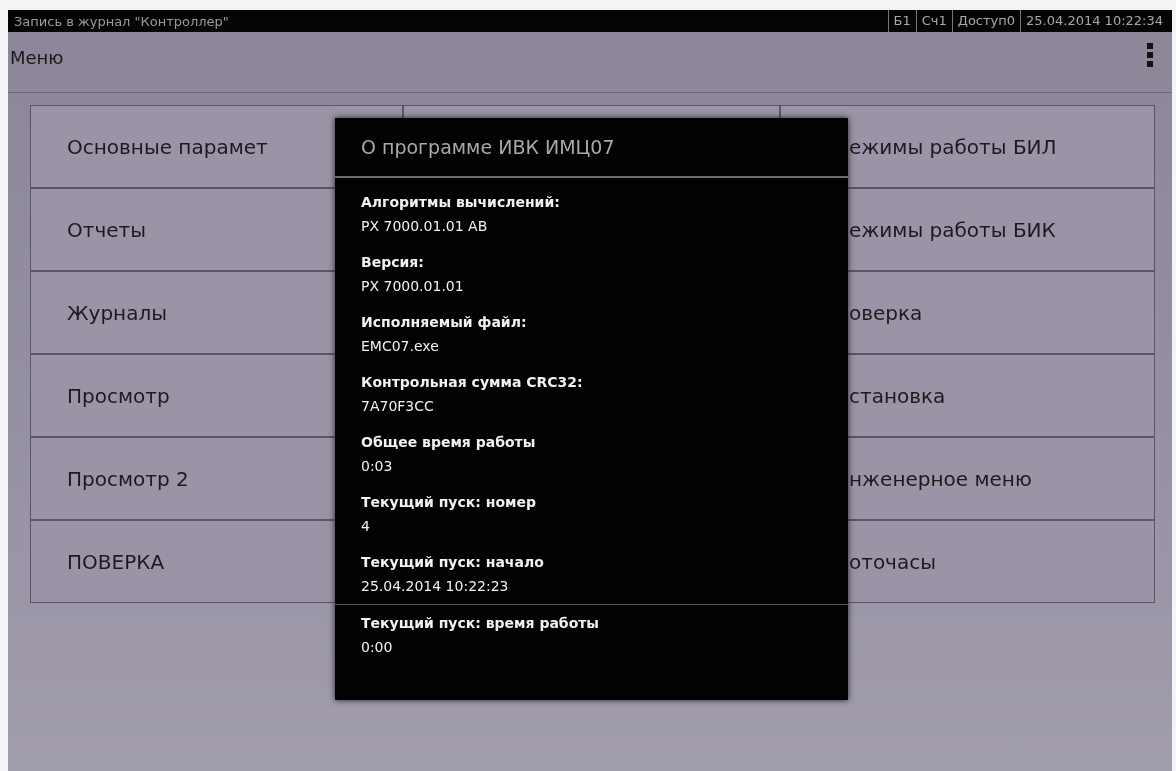 The width and height of the screenshot is (1176, 771). I want to click on dialog-title: О программе ИВК ИМЦ07, so click(591, 148).